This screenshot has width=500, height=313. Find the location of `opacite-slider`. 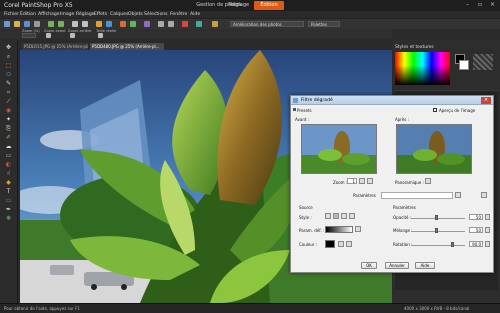

opacite-slider is located at coordinates (438, 218).